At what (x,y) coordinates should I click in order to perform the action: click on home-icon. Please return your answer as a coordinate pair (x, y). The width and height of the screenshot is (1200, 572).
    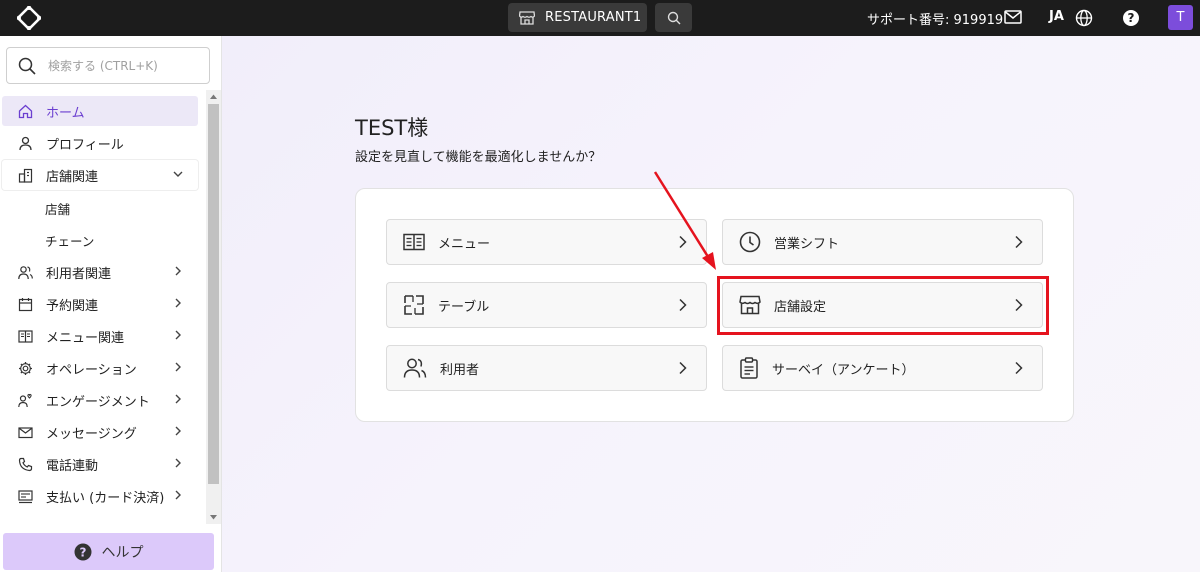
    Looking at the image, I should click on (25, 111).